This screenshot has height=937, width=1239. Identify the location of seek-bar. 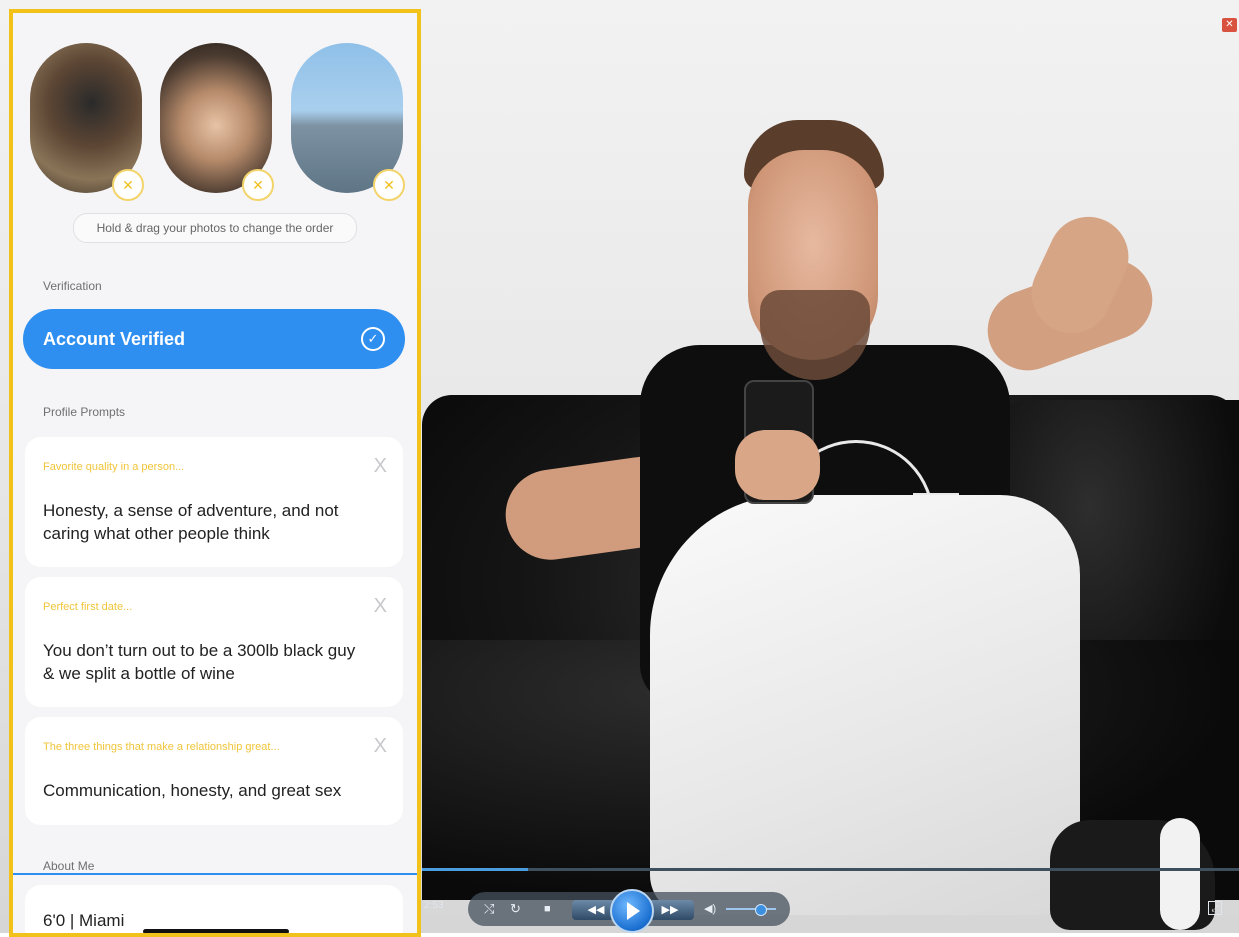
(830, 869).